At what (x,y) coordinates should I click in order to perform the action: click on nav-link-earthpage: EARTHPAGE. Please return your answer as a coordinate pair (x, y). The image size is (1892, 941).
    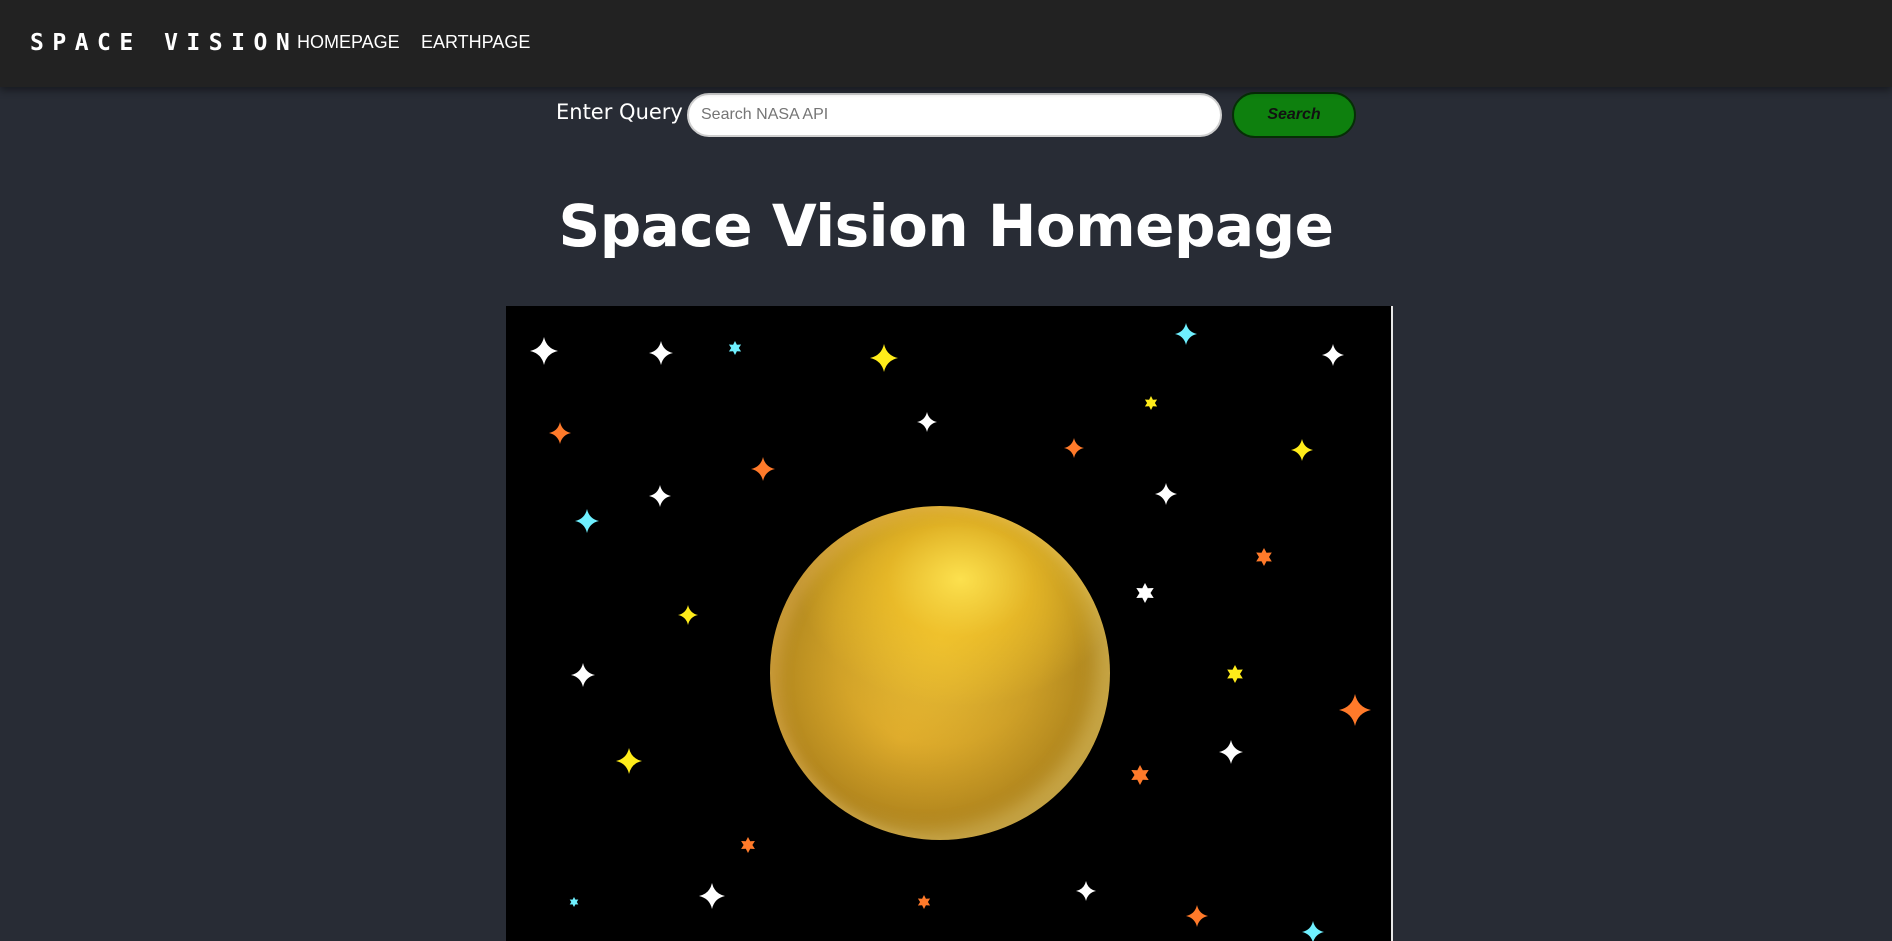
    Looking at the image, I should click on (475, 42).